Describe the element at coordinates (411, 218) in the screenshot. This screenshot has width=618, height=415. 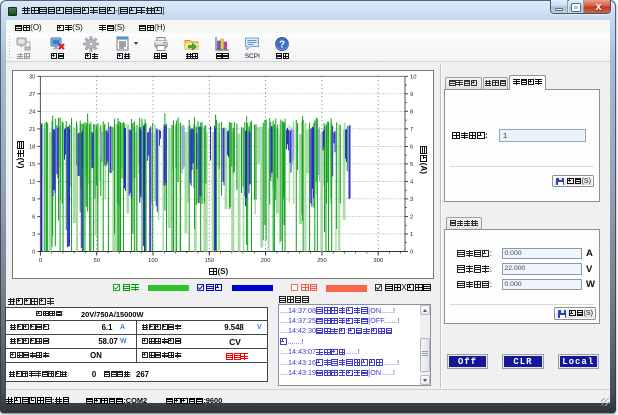
I see `svg-text: 2` at that location.